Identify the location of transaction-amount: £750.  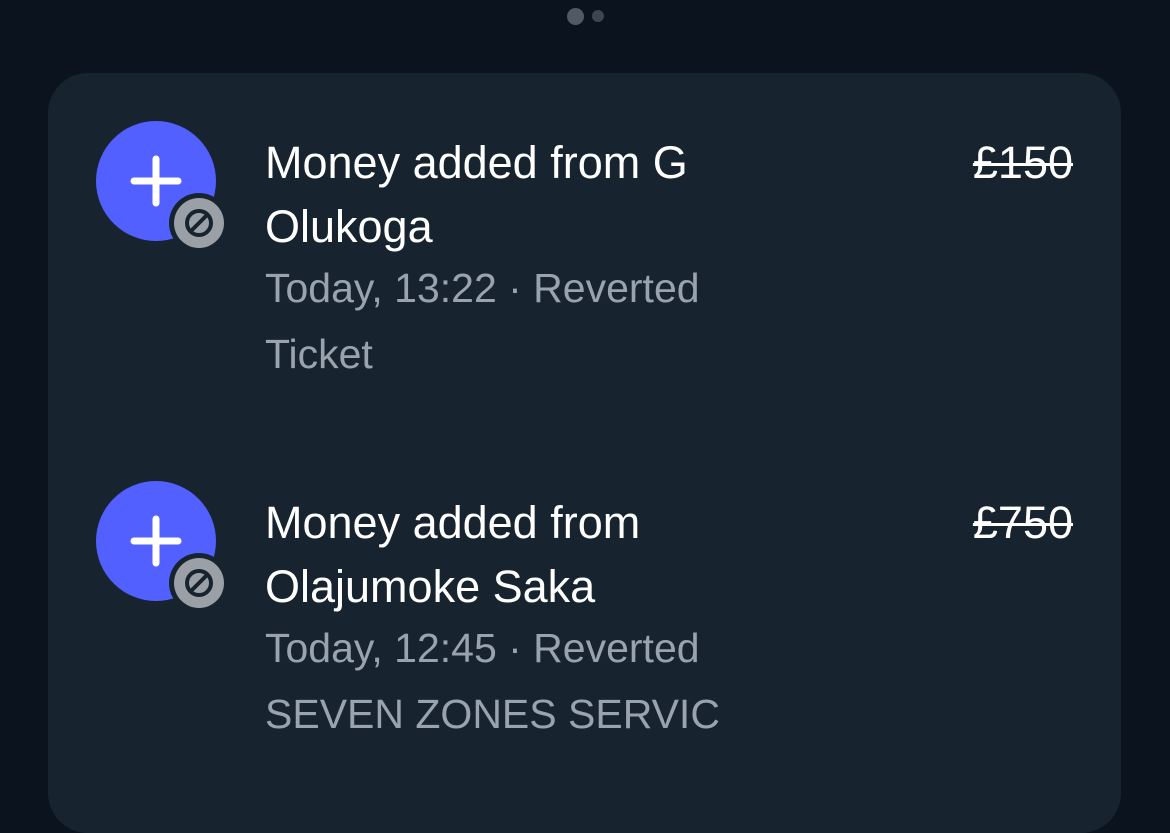
(1022, 522).